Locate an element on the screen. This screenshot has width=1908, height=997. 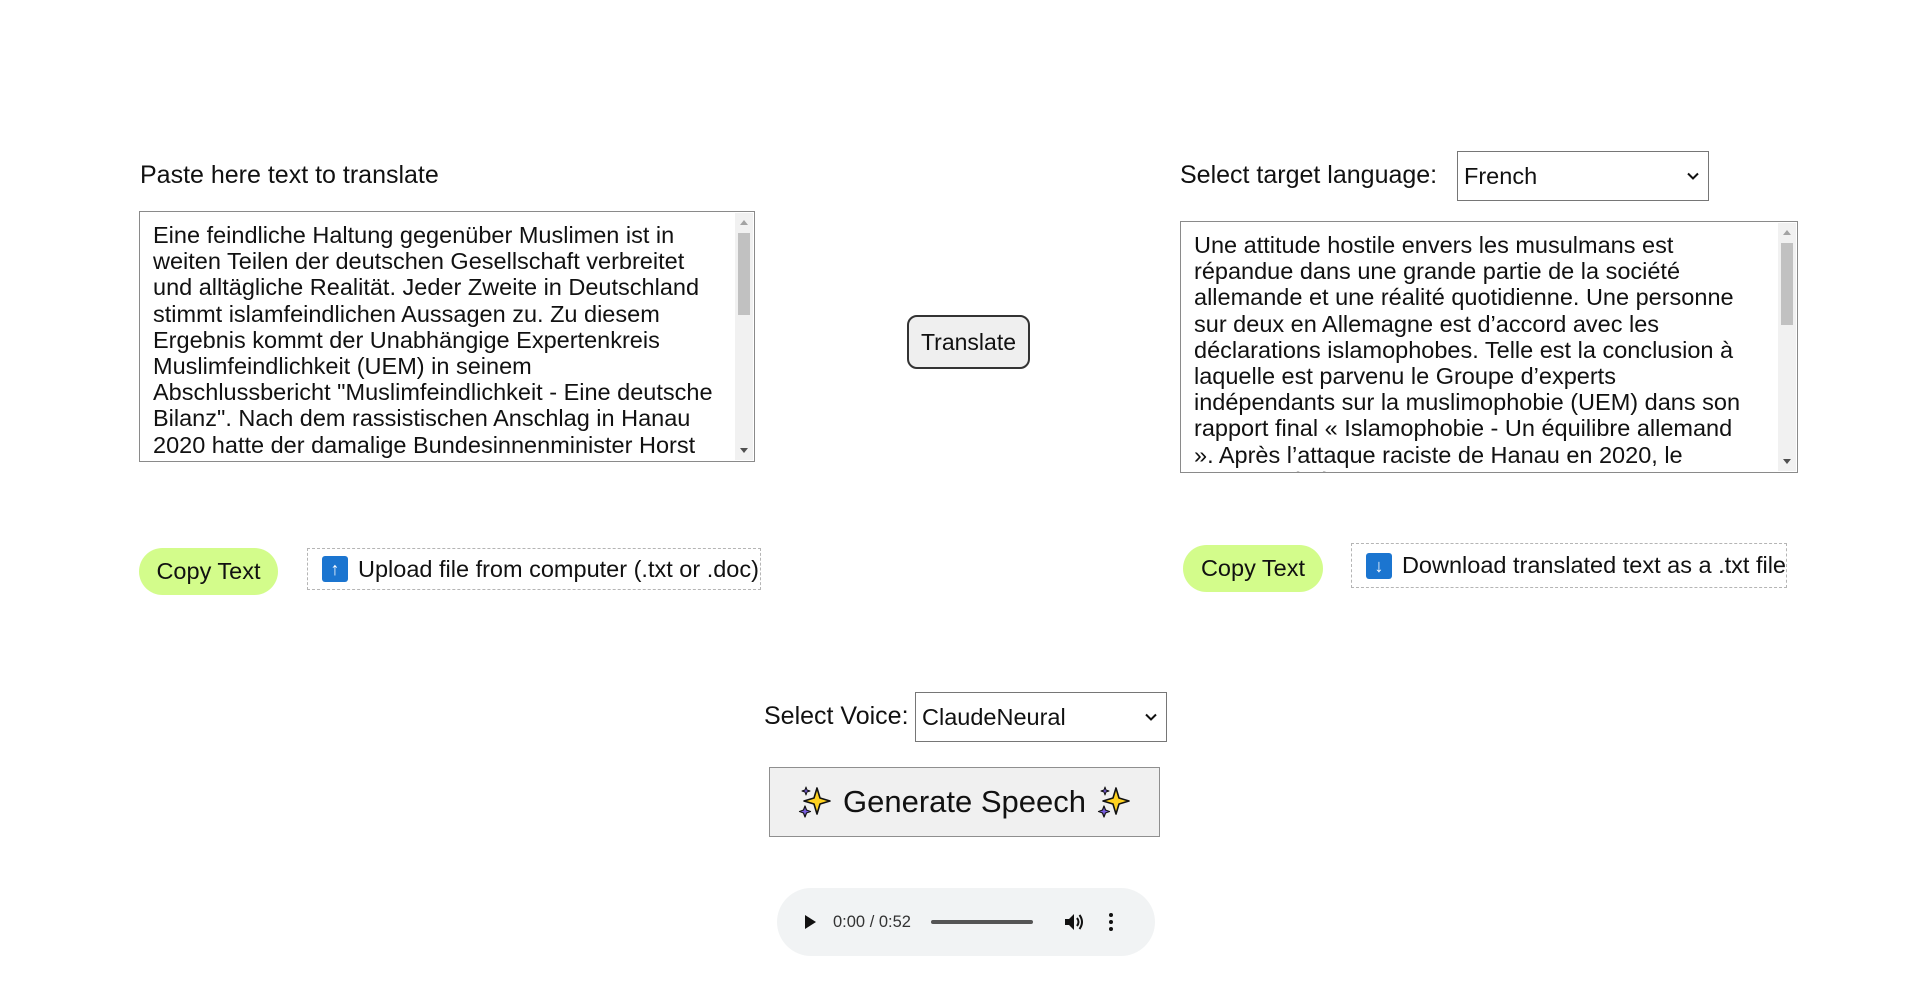
play-icon is located at coordinates (810, 922).